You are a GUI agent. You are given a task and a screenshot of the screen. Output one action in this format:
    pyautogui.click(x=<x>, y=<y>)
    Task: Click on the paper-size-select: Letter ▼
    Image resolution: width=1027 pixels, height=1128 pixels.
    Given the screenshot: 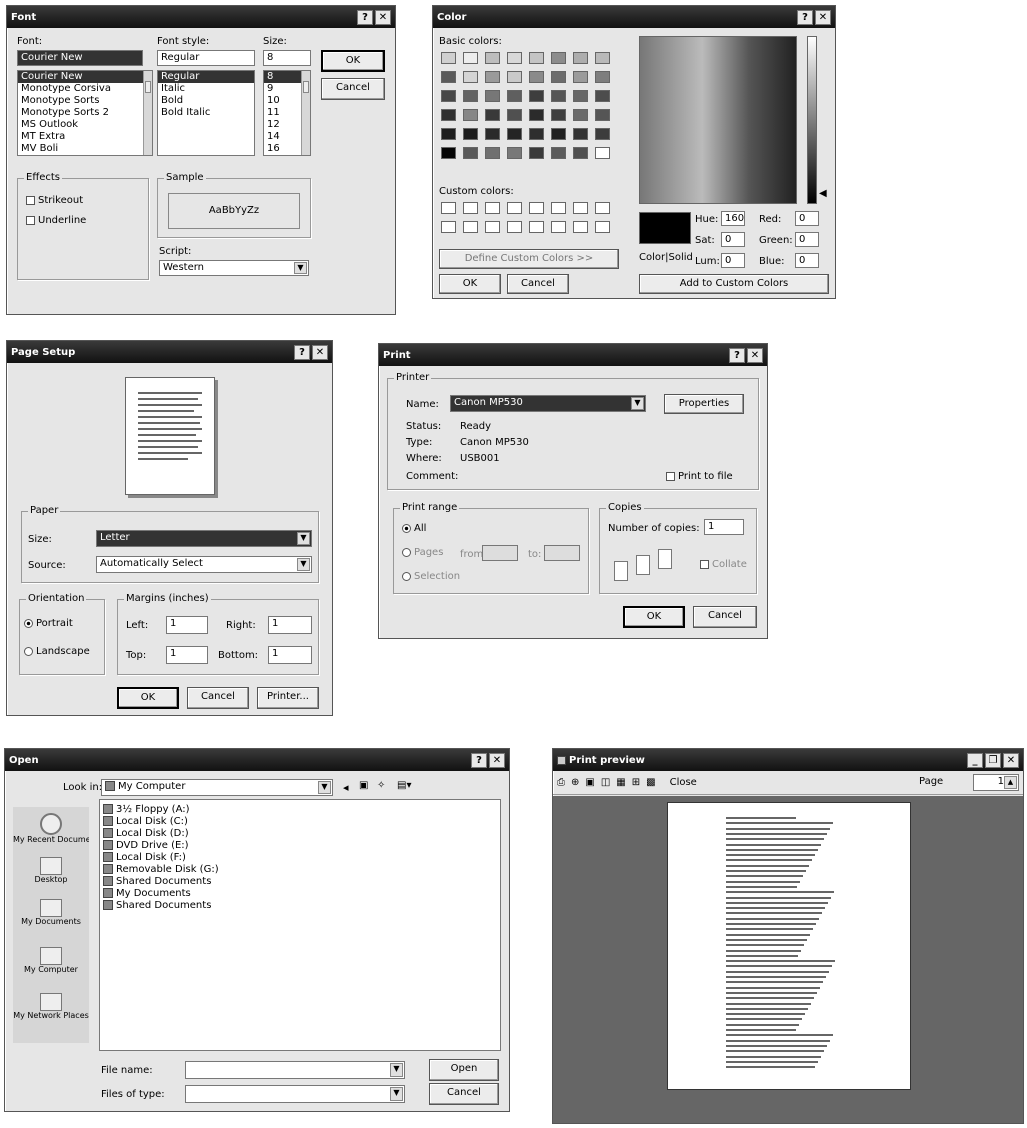 What is the action you would take?
    pyautogui.click(x=204, y=538)
    